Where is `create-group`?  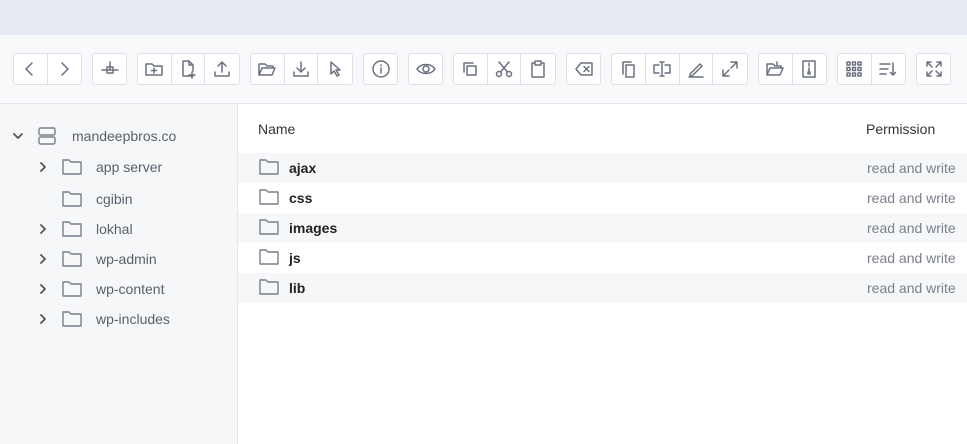 create-group is located at coordinates (188, 69).